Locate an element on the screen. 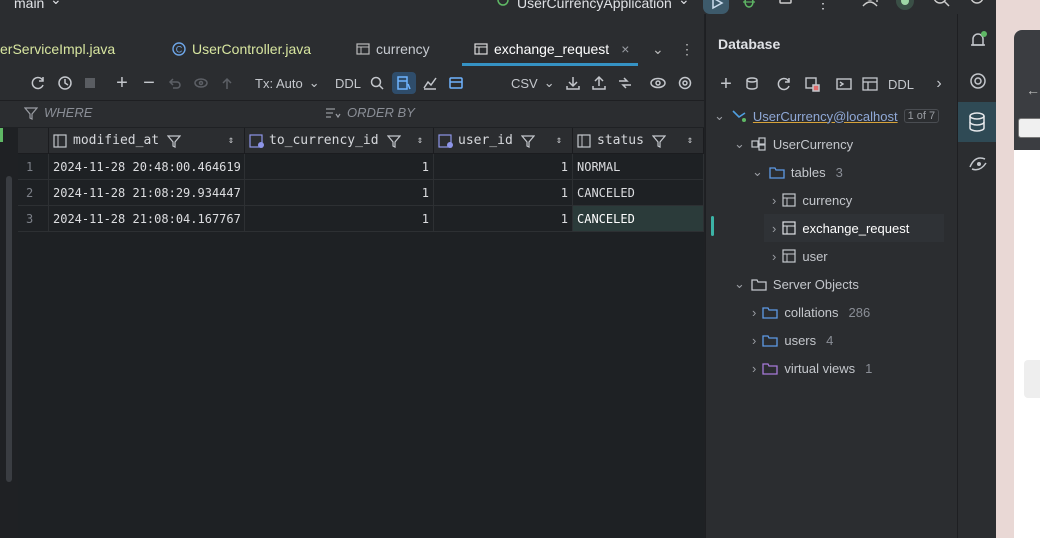 Image resolution: width=1040 pixels, height=538 pixels. folder-count: 4 is located at coordinates (830, 340).